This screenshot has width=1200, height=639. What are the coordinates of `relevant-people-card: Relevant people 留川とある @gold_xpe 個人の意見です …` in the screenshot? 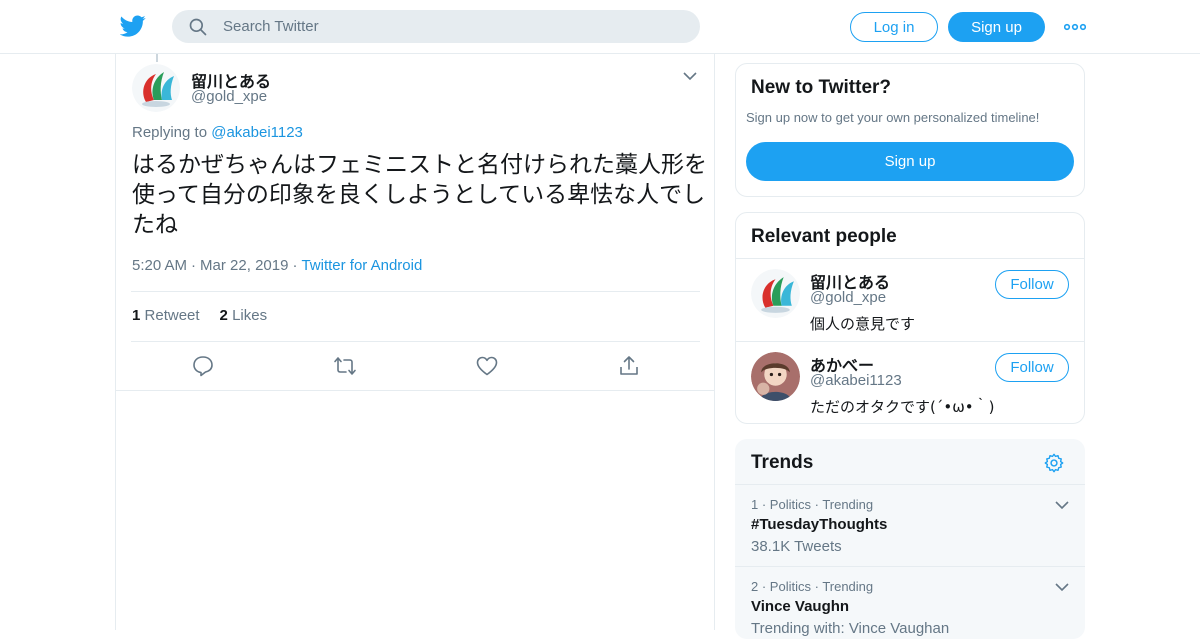 It's located at (910, 318).